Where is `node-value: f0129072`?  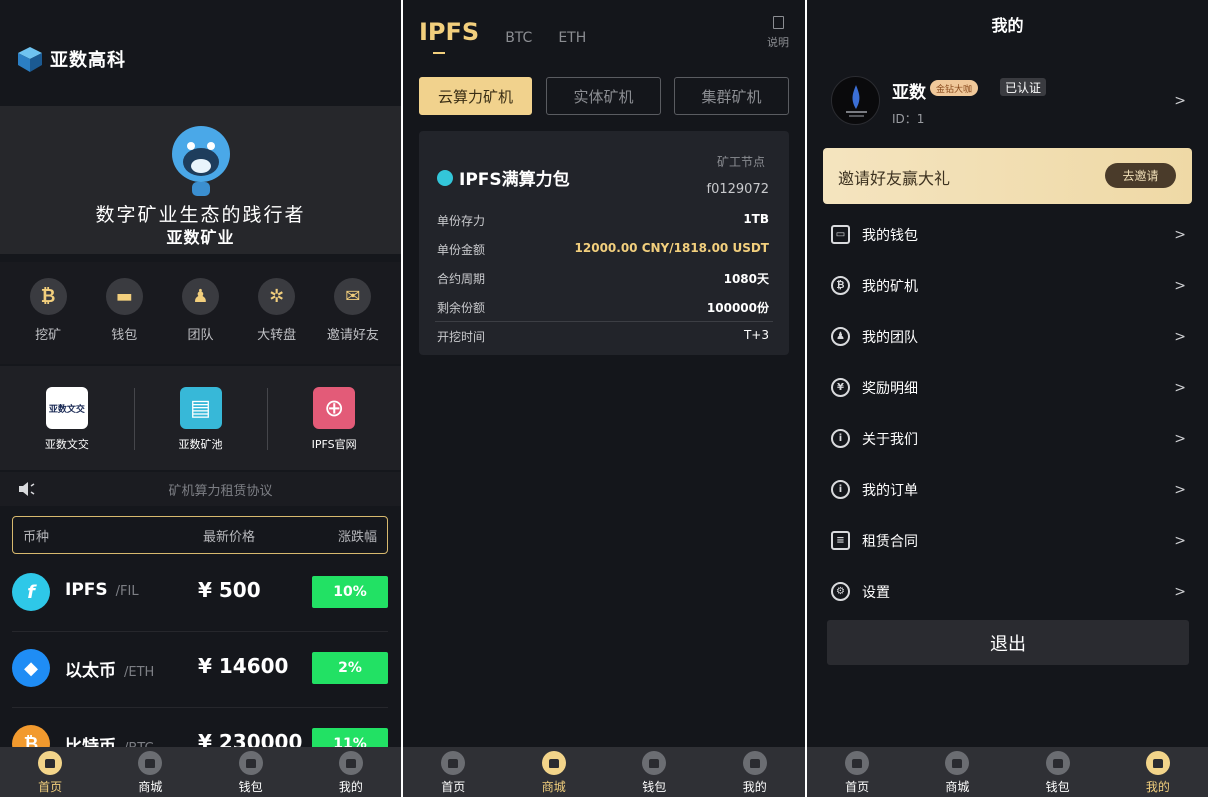 node-value: f0129072 is located at coordinates (737, 189).